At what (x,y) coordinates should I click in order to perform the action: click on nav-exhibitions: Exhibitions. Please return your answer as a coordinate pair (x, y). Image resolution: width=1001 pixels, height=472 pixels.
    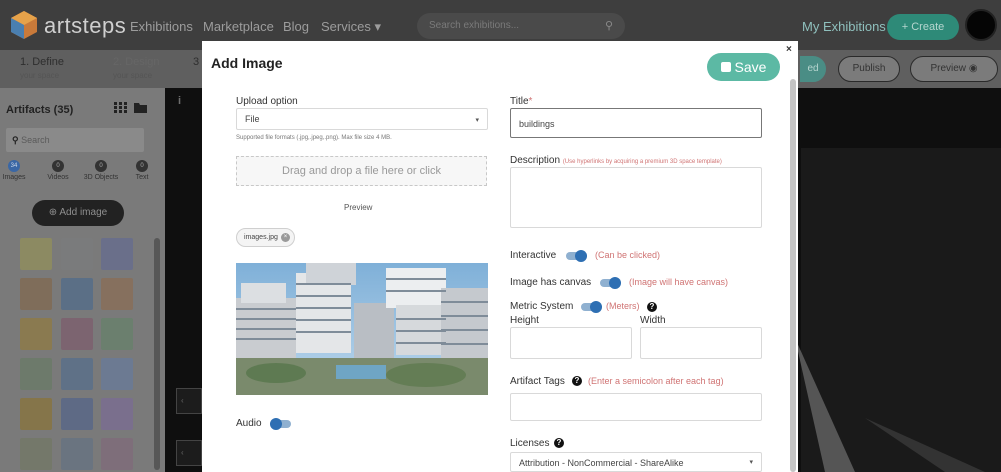
    Looking at the image, I should click on (161, 26).